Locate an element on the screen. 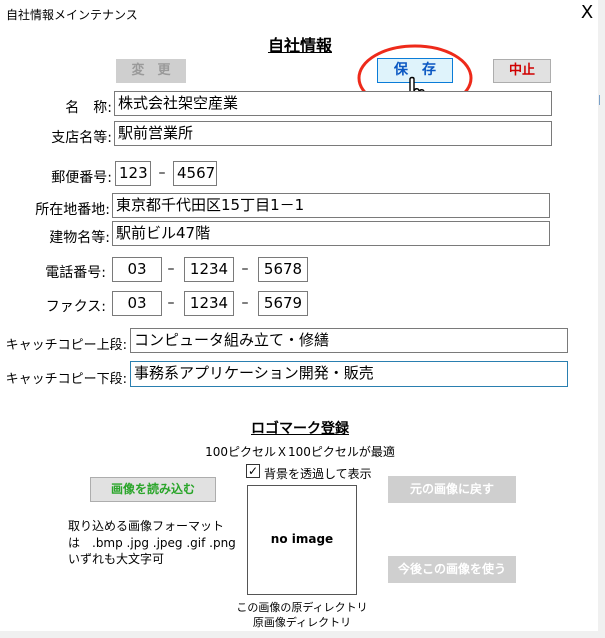 The image size is (605, 638). catch-lower-field: 事務系アプリケーション開発・販売 is located at coordinates (349, 374).